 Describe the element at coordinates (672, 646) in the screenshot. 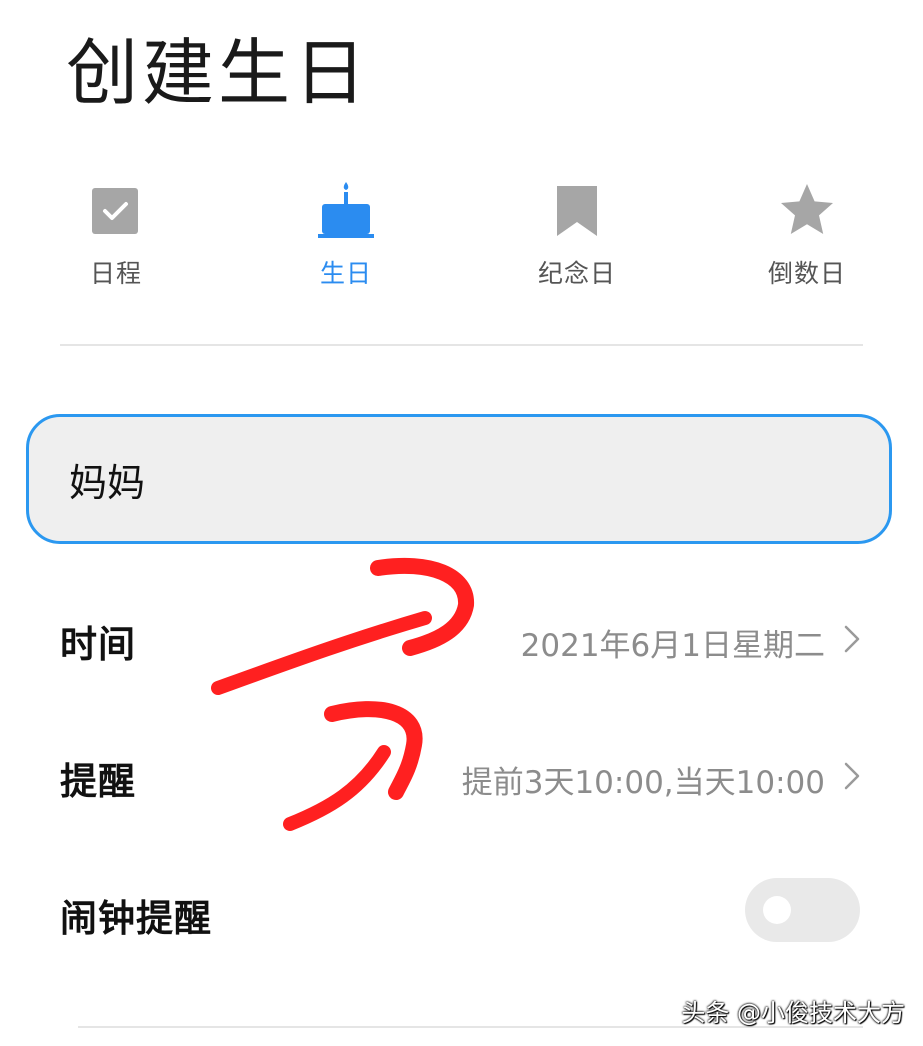

I see `time-row-value: 2021年6月1日星期二` at that location.